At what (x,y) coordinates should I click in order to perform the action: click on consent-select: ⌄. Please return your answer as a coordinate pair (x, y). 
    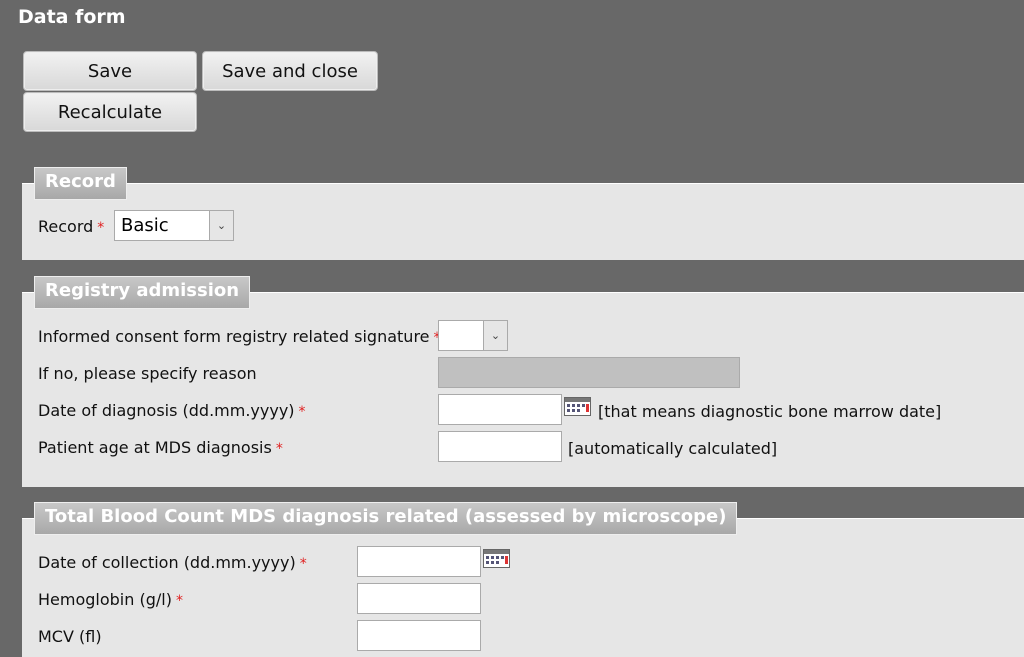
    Looking at the image, I should click on (473, 335).